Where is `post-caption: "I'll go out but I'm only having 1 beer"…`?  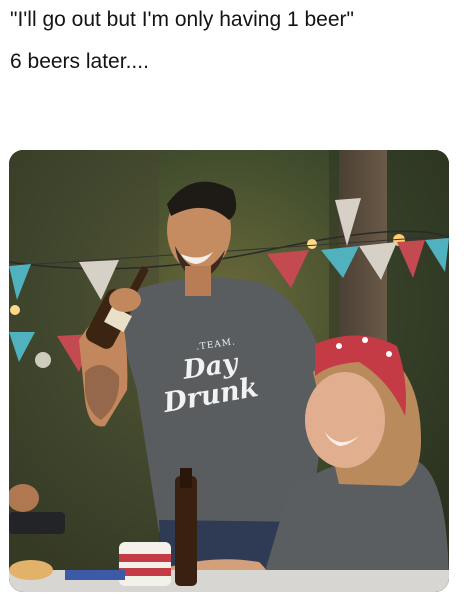 post-caption: "I'll go out but I'm only having 1 beer"… is located at coordinates (230, 41).